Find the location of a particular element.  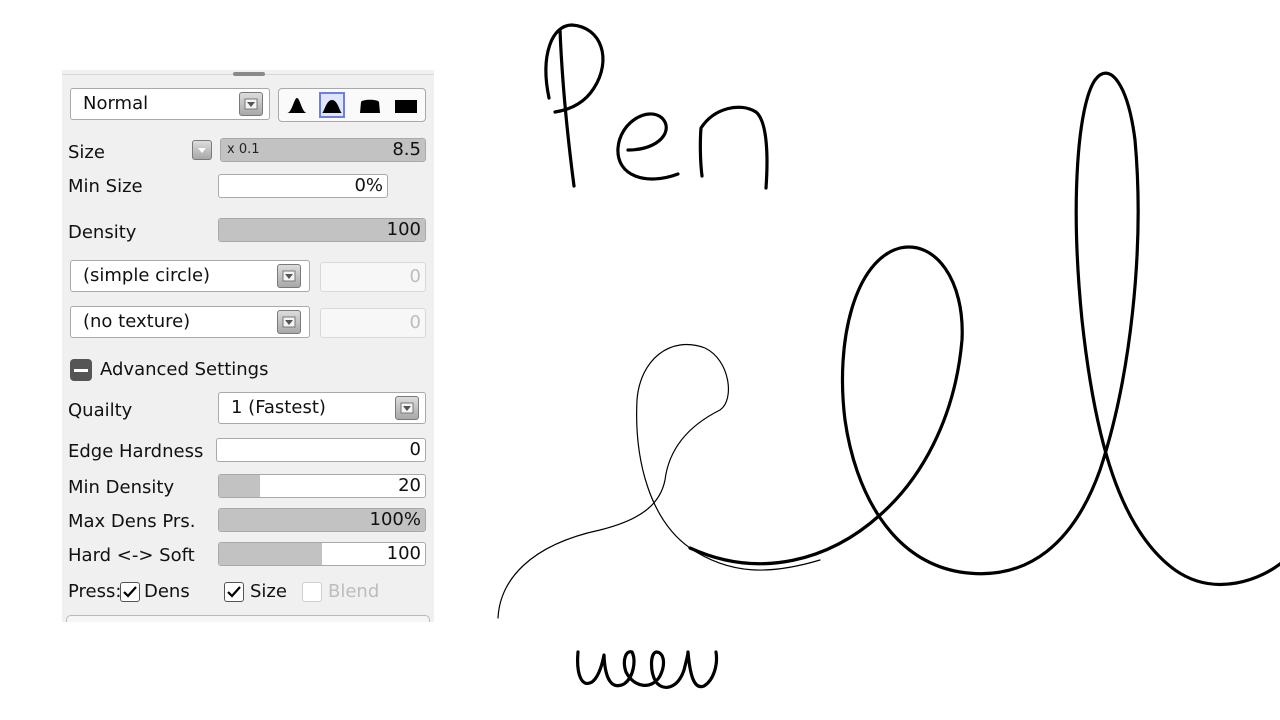

handwritten-wow-stroke is located at coordinates (647, 669).